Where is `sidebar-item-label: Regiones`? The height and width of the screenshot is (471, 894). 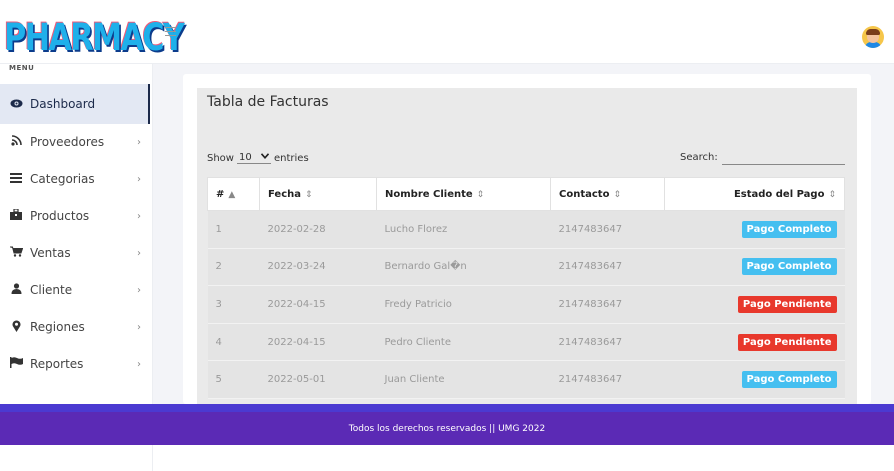
sidebar-item-label: Regiones is located at coordinates (57, 327).